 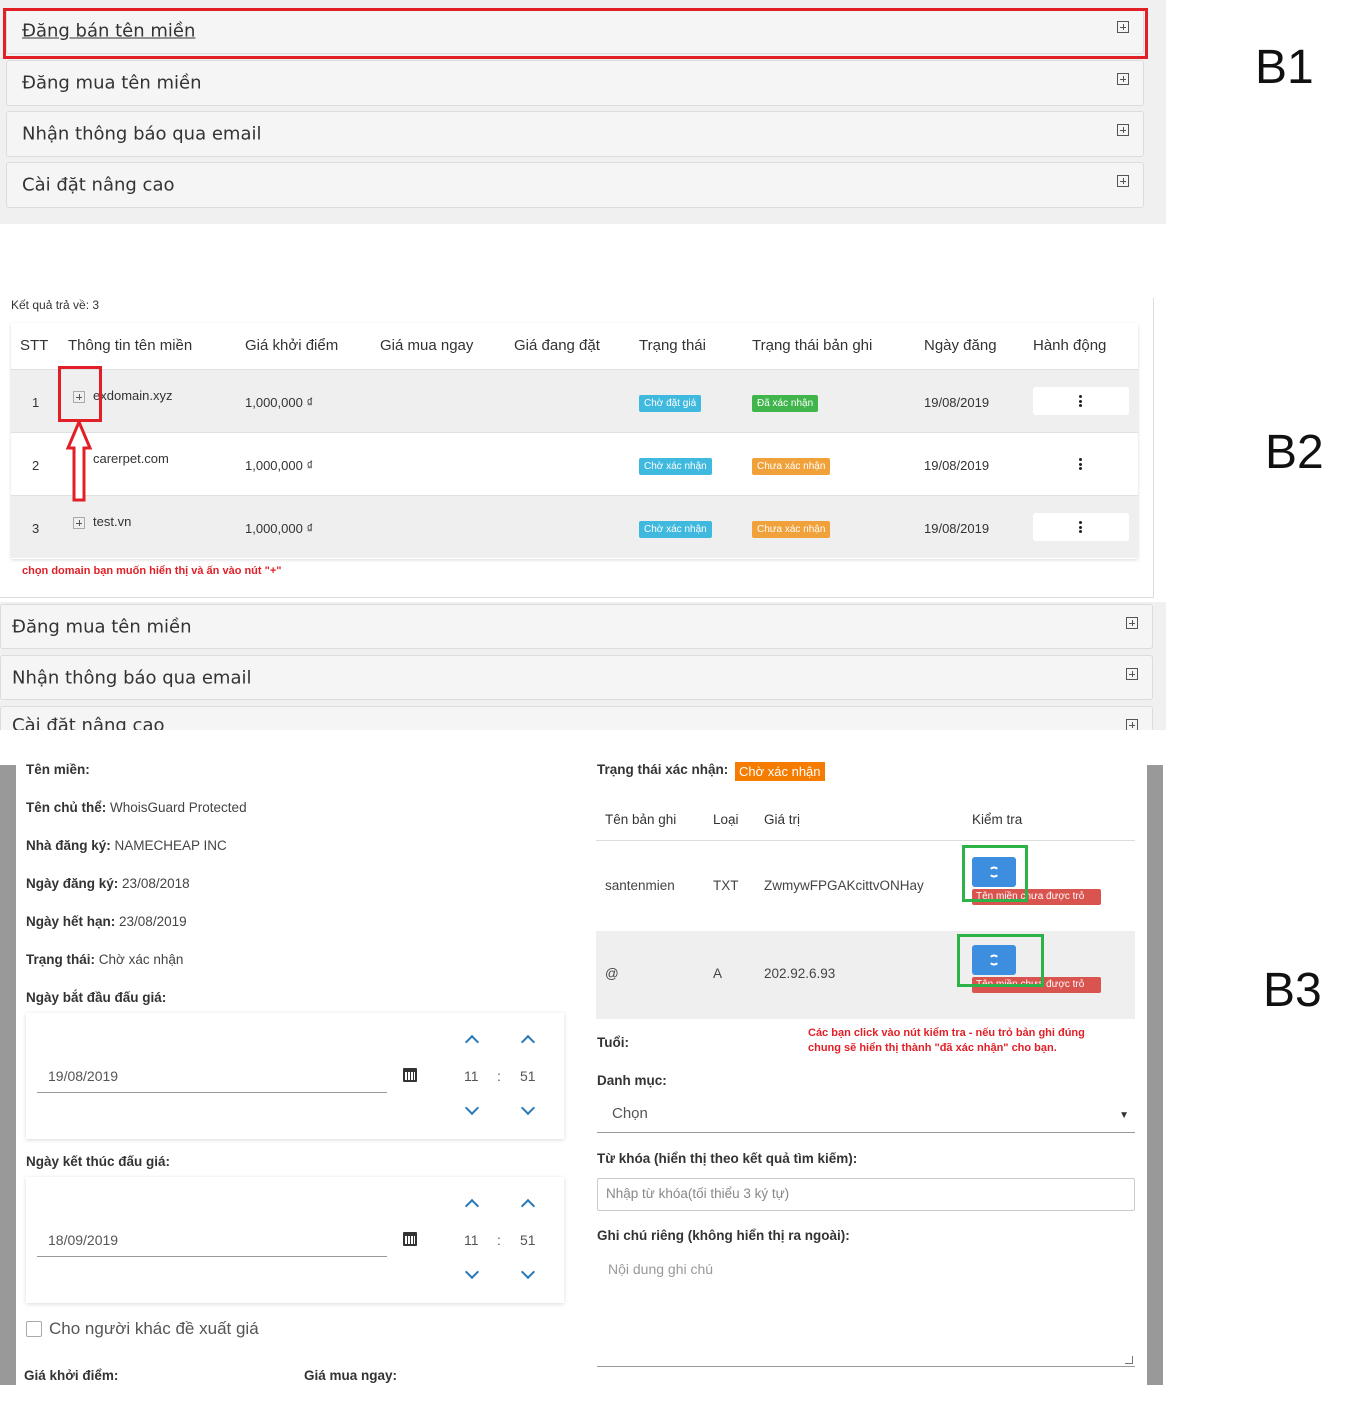 What do you see at coordinates (780, 771) in the screenshot?
I see `verify-status-badge: Chờ xác nhận` at bounding box center [780, 771].